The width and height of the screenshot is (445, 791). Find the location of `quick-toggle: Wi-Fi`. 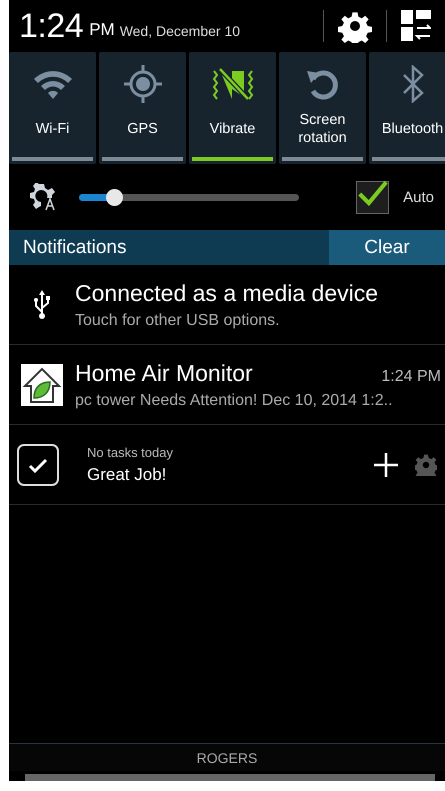

quick-toggle: Wi-Fi is located at coordinates (52, 108).